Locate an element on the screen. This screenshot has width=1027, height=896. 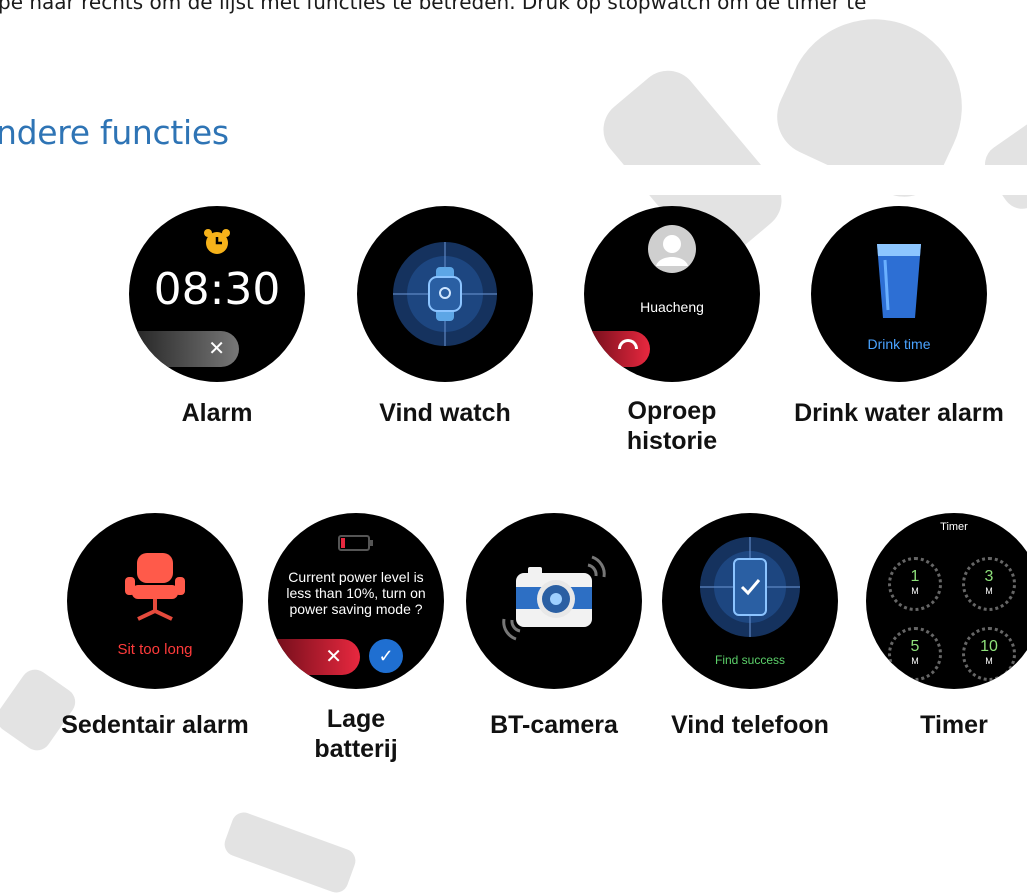
sedentary-label: Sit too long is located at coordinates (155, 649).